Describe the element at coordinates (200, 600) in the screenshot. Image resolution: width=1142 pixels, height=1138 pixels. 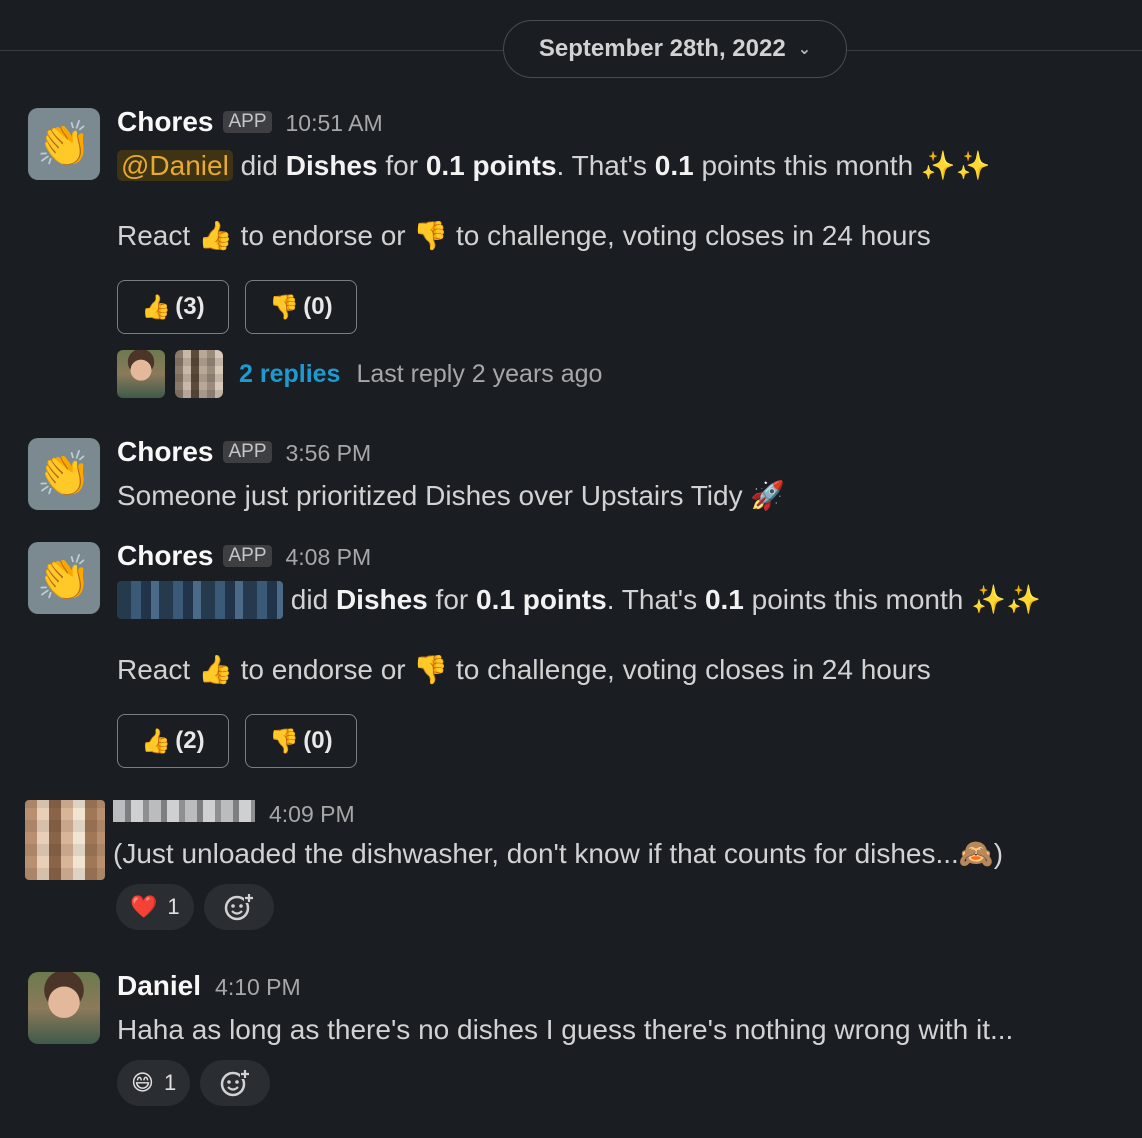
I see `redacted-mention` at that location.